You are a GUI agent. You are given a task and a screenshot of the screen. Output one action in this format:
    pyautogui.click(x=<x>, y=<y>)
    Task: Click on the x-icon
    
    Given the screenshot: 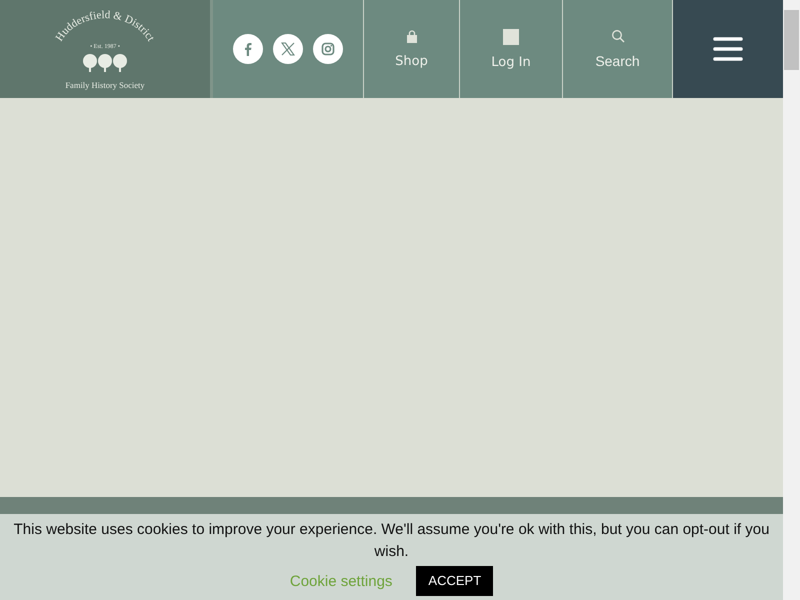 What is the action you would take?
    pyautogui.click(x=288, y=49)
    